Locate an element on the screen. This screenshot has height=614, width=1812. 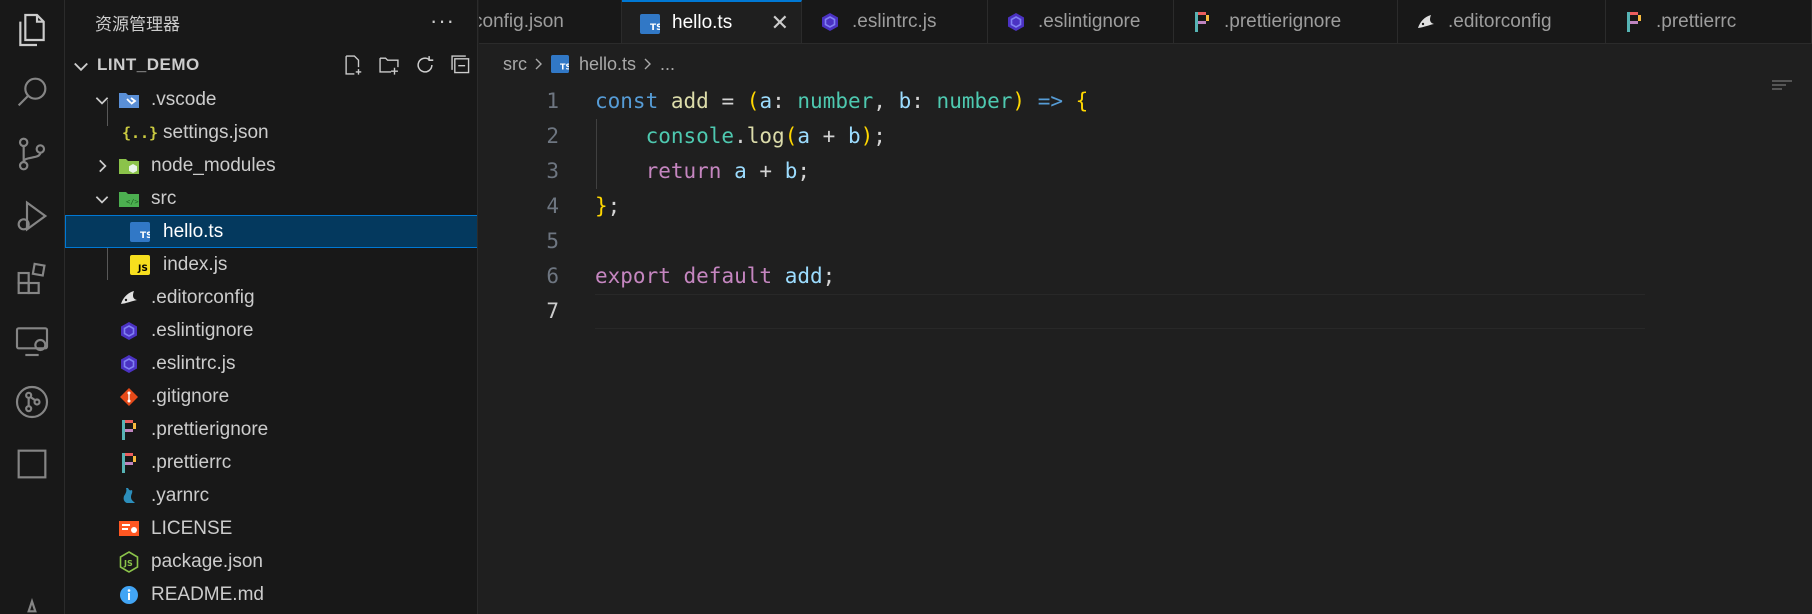
info-icon is located at coordinates (129, 595).